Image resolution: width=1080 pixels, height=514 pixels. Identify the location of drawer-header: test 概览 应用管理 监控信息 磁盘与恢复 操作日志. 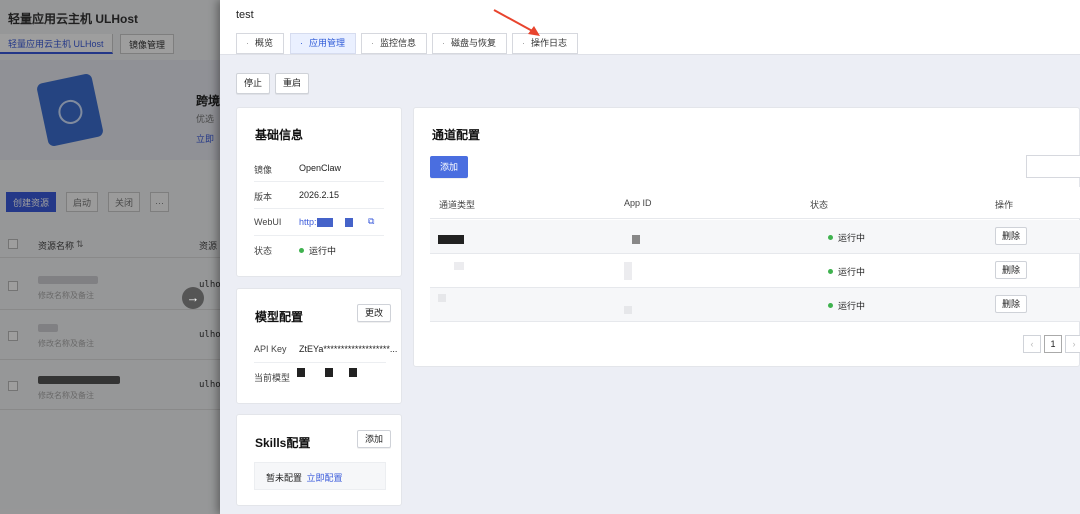
(650, 27).